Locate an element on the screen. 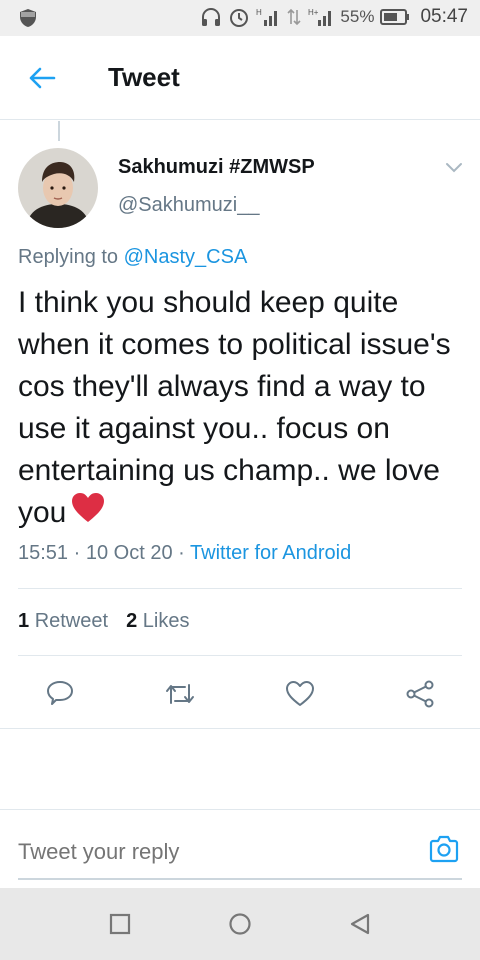  data-arrows-icon is located at coordinates (294, 17).